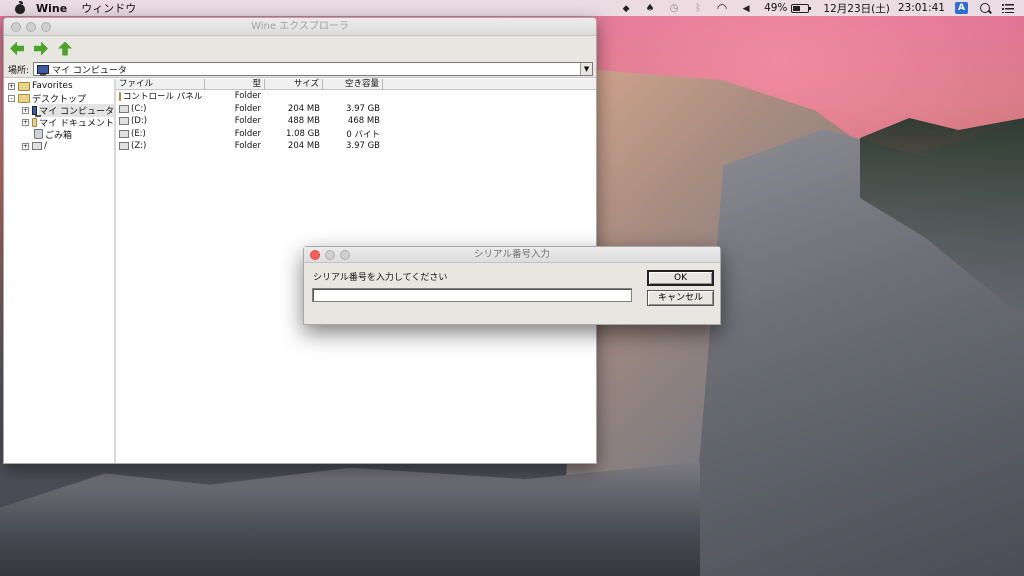 This screenshot has width=1024, height=576. I want to click on dialog-titlebar: シリアル番号入力, so click(512, 255).